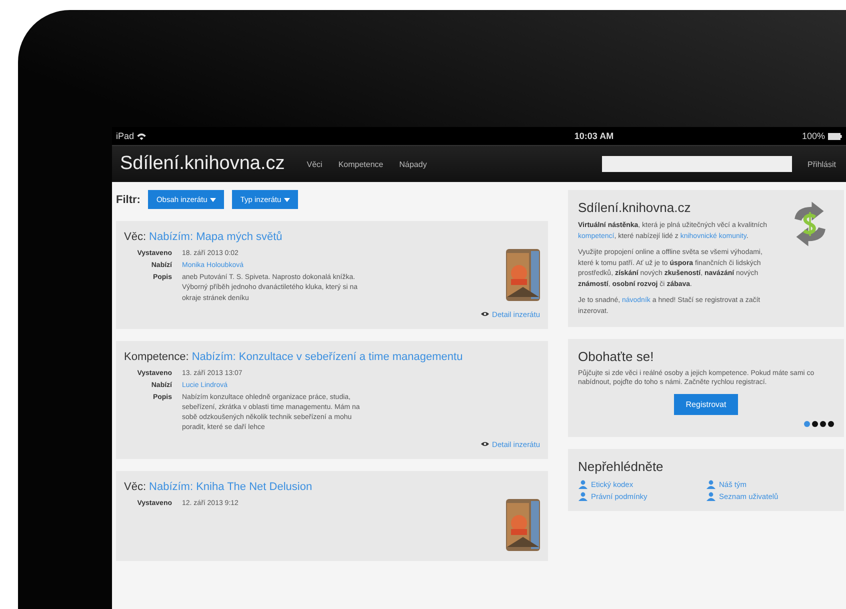 The height and width of the screenshot is (609, 846). I want to click on listing-title-link: Nabízím: Konzultace v sebeřízení a time managementu, so click(327, 356).